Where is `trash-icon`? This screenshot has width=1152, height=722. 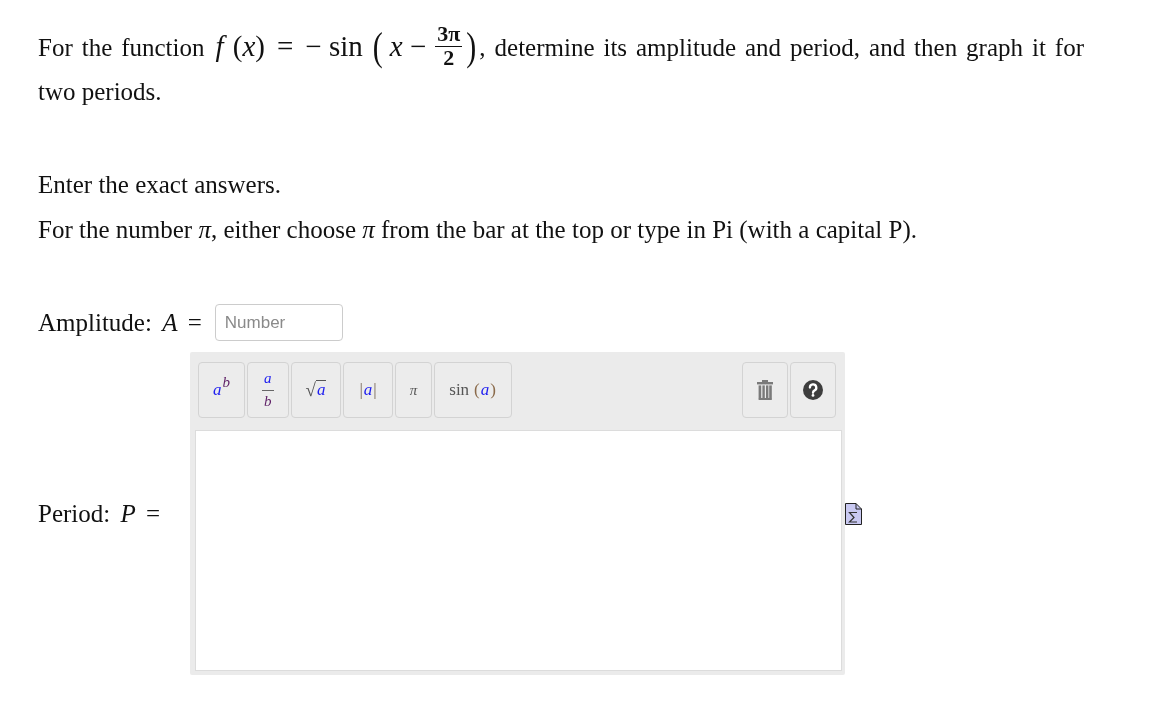
trash-icon is located at coordinates (765, 390).